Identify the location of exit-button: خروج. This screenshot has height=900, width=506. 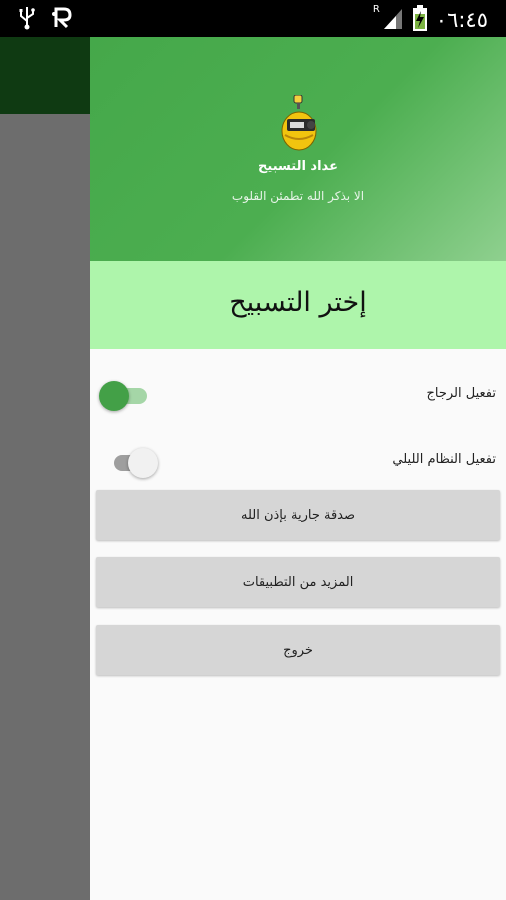
(298, 650).